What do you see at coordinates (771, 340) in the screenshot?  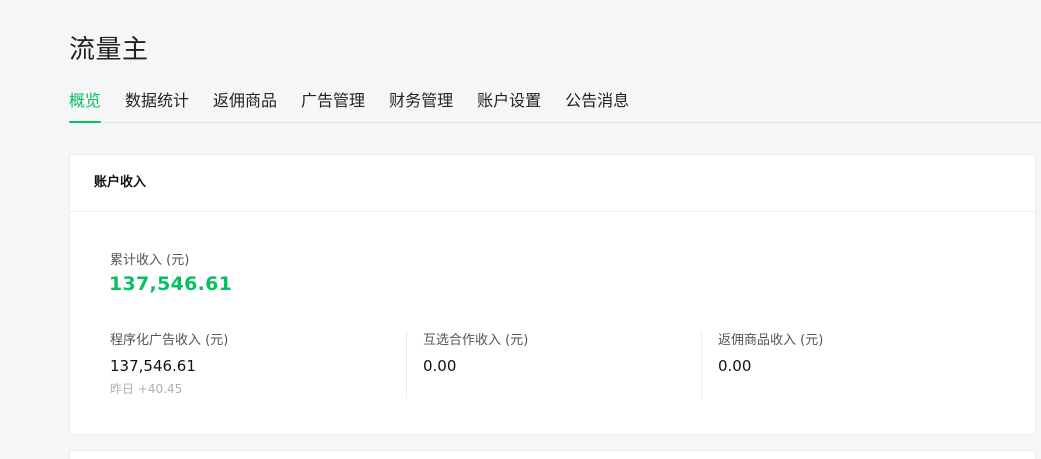 I see `metric-label: 返佣商品收入 (元)` at bounding box center [771, 340].